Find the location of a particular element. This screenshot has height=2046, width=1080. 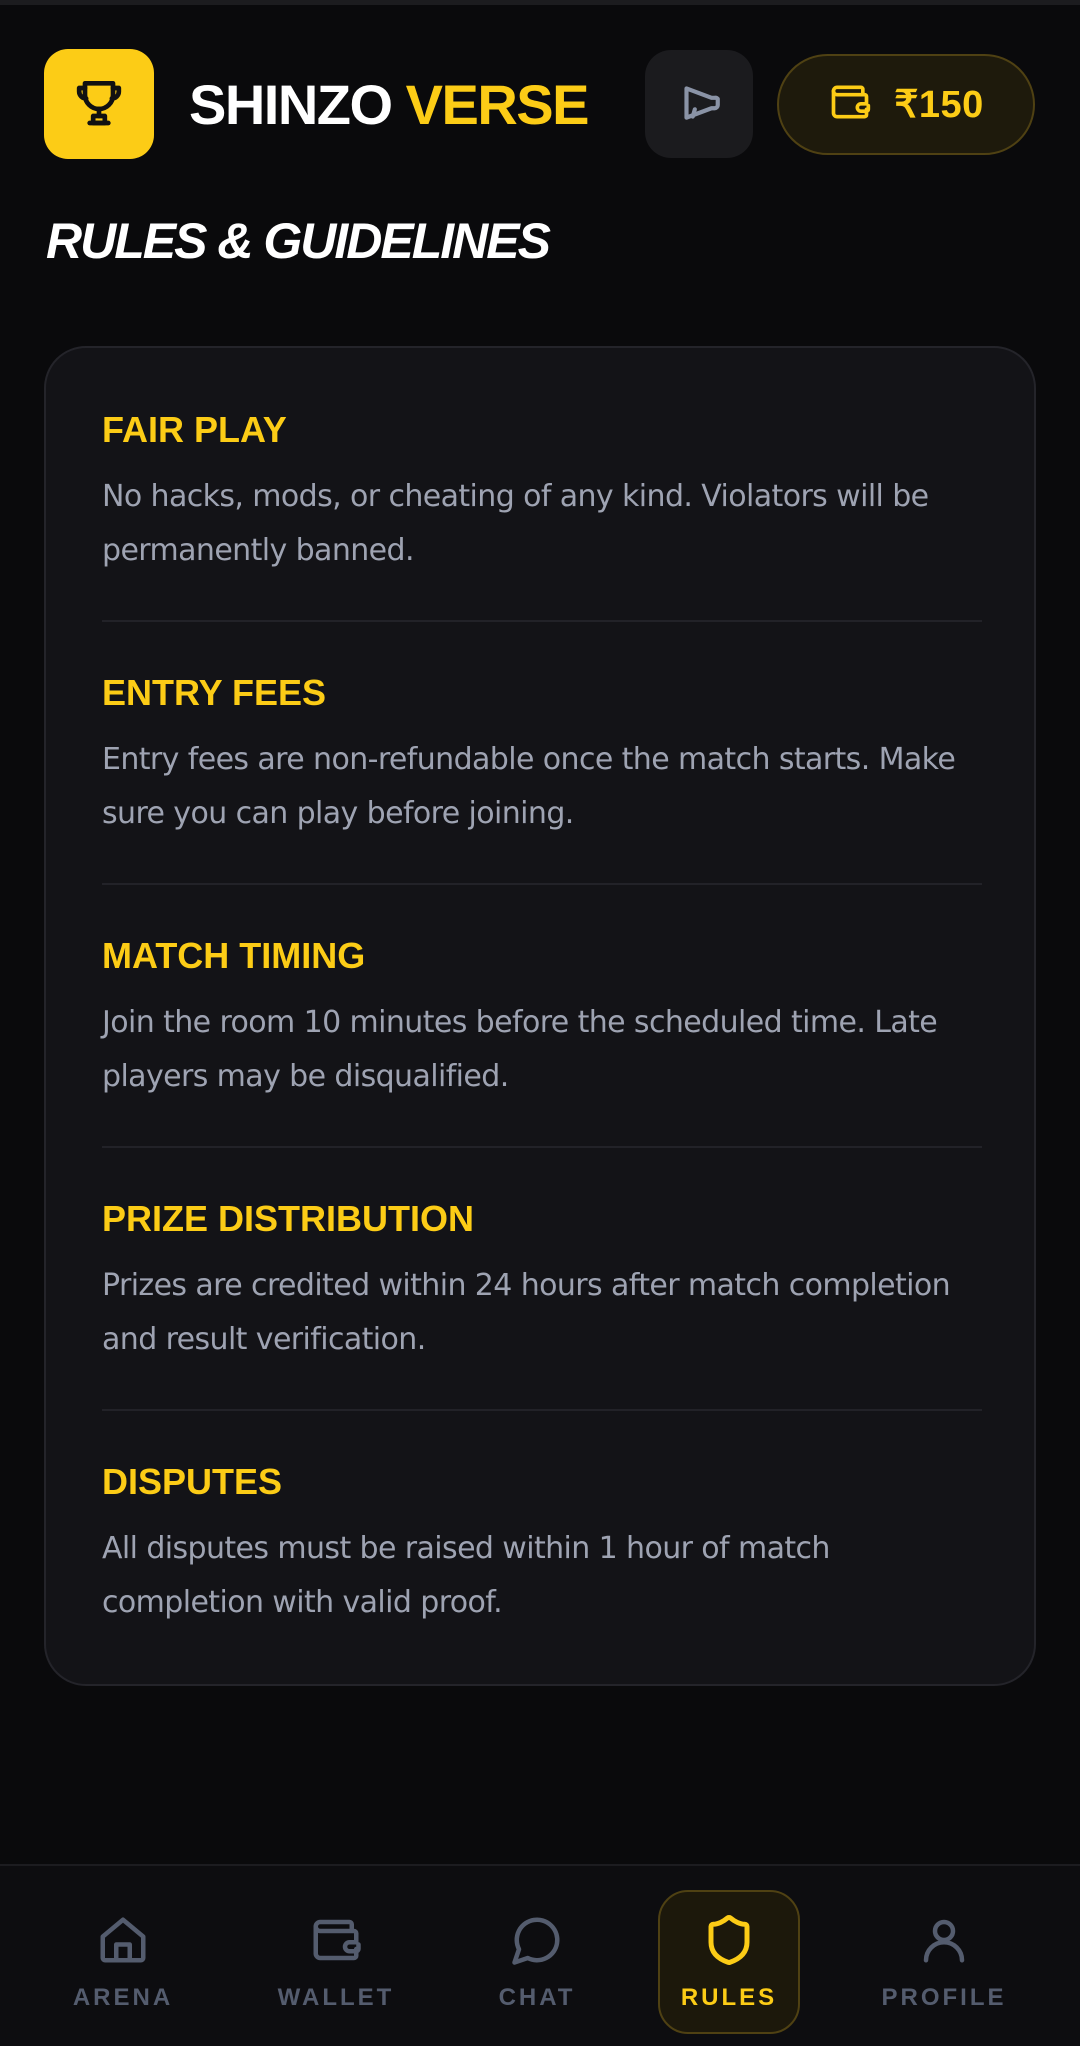

nav-label: WALLET is located at coordinates (336, 1997).